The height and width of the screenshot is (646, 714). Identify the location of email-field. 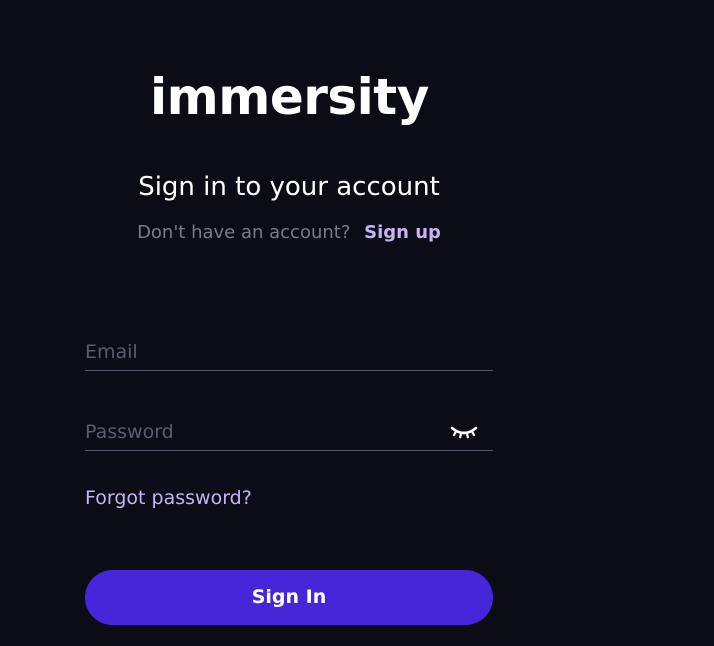
(289, 352).